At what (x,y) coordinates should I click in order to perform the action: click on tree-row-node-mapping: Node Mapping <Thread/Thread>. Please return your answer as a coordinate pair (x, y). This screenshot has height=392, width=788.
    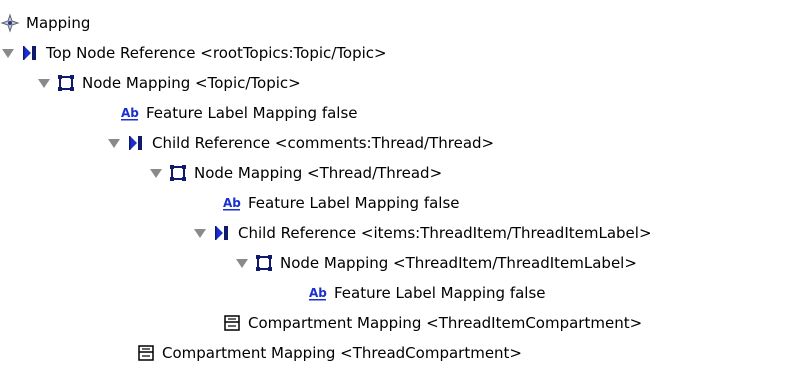
    Looking at the image, I should click on (394, 173).